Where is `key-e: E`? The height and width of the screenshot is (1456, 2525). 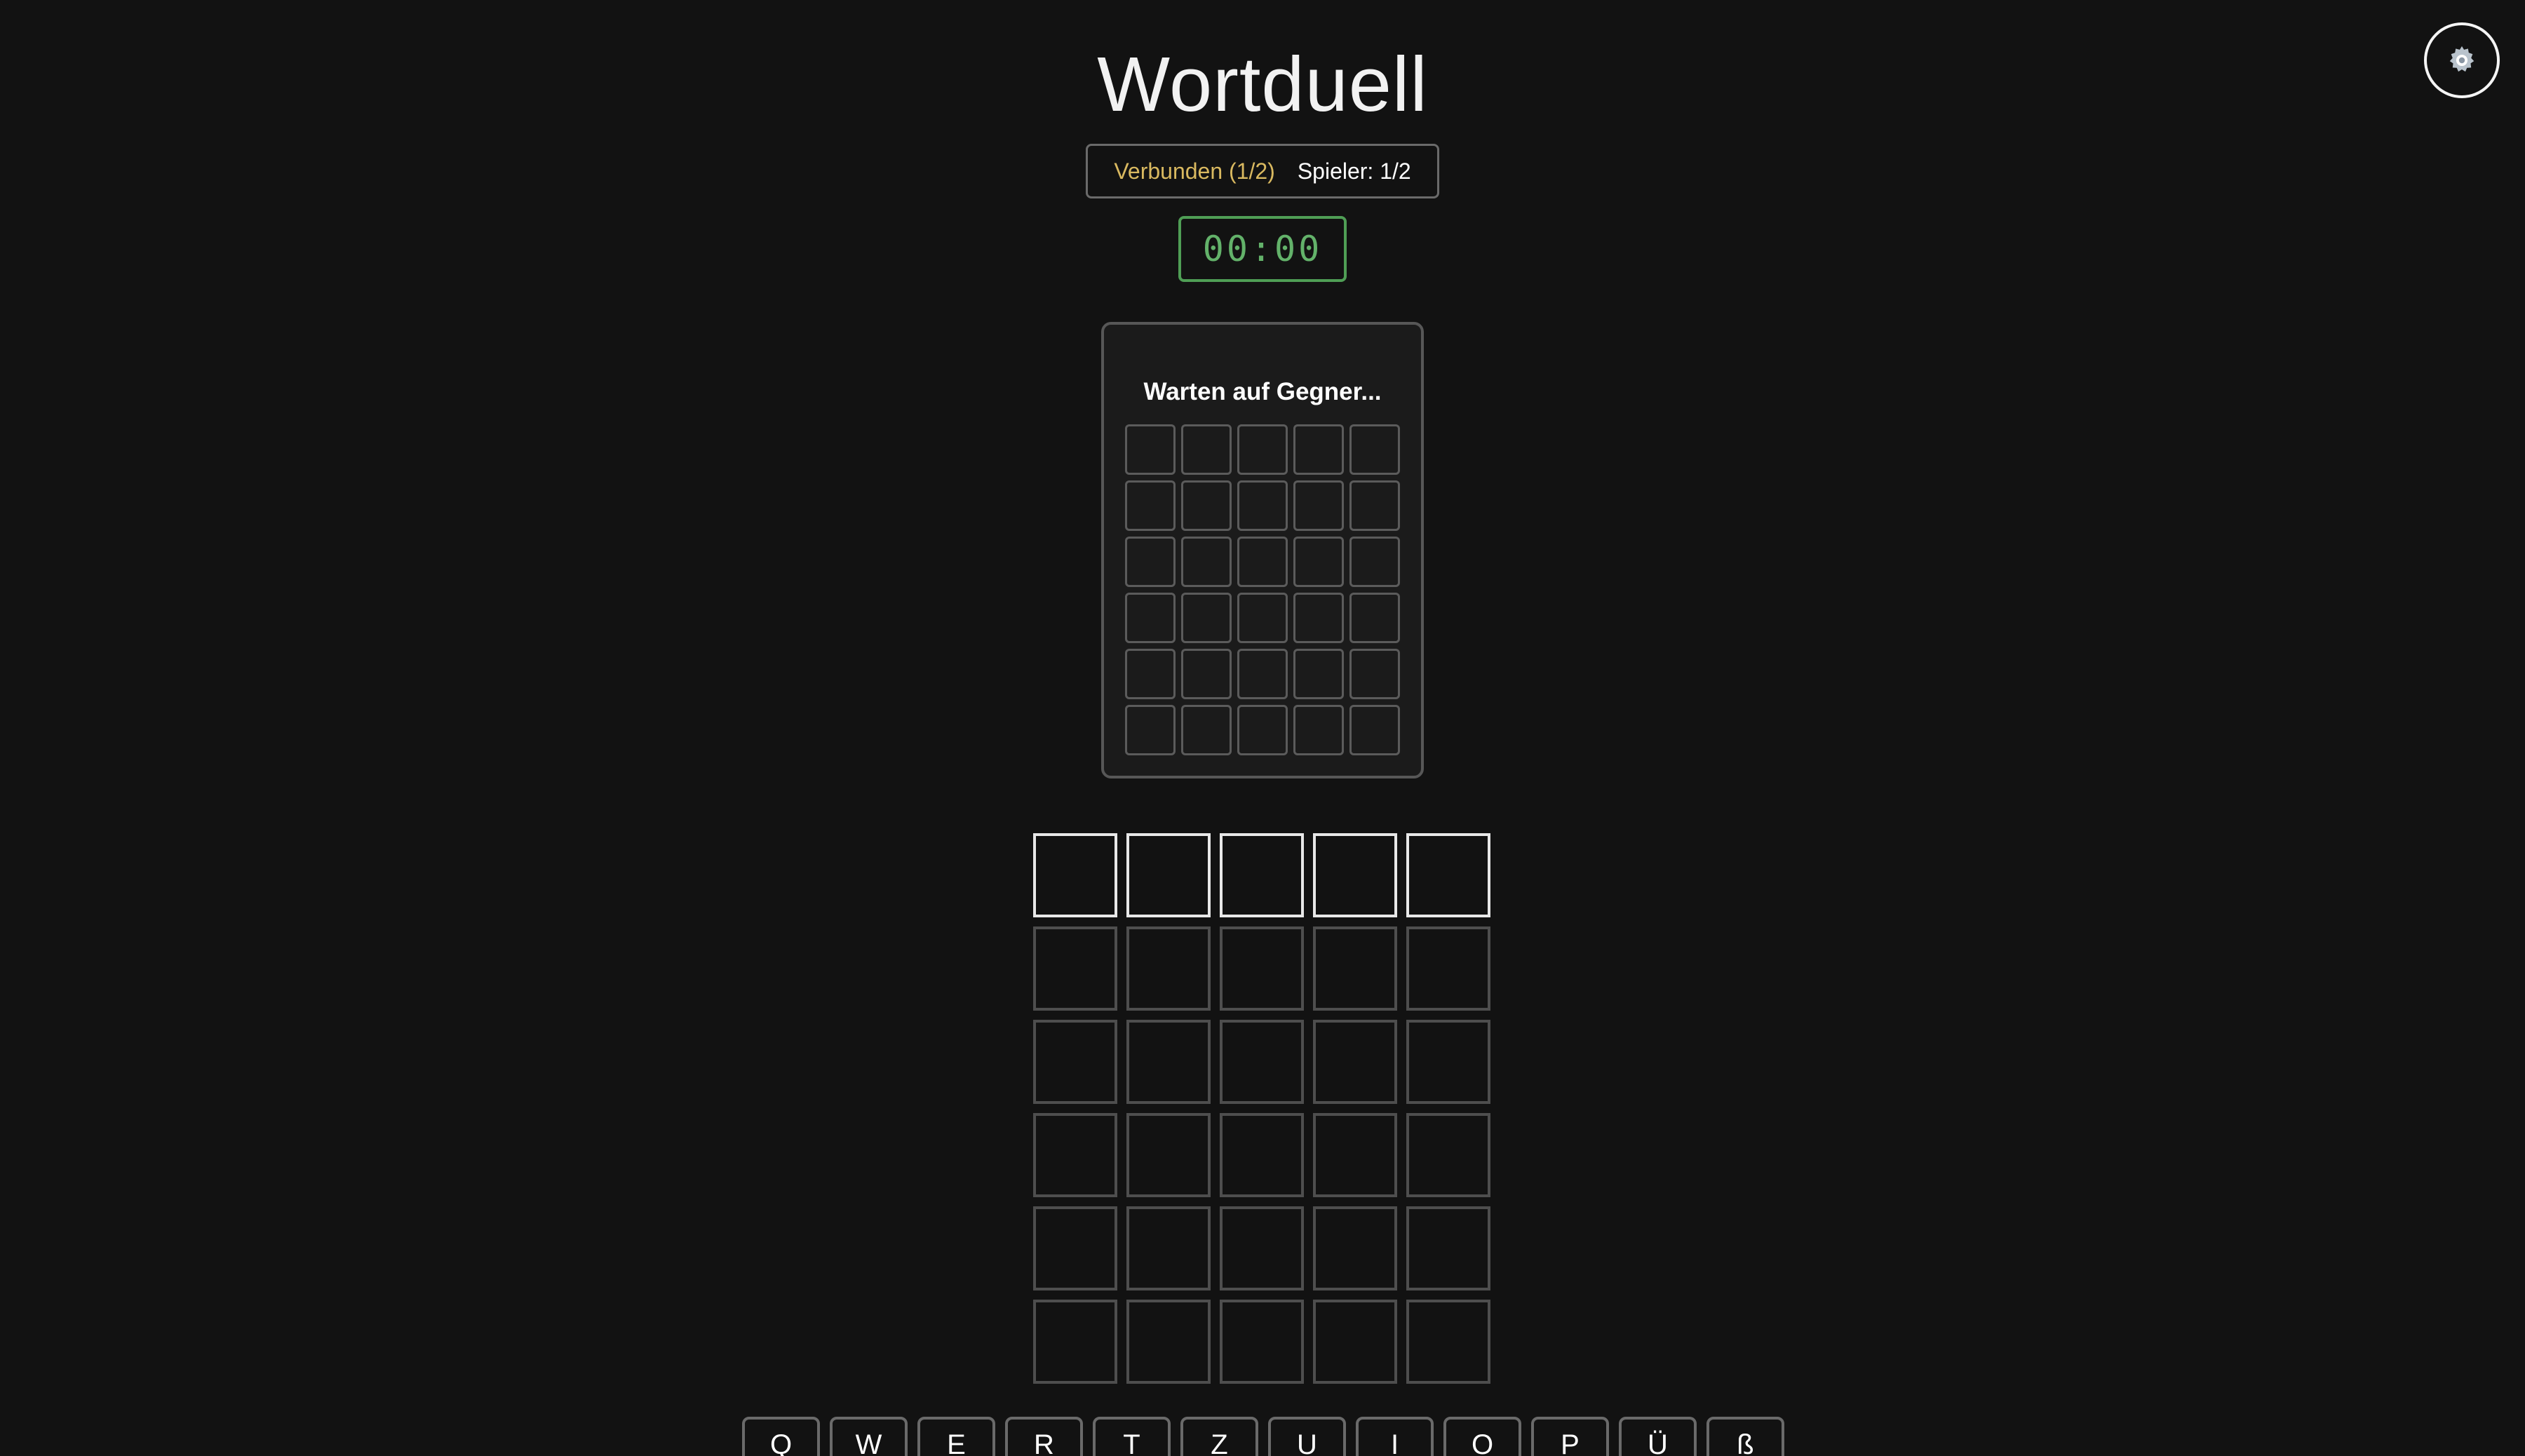 key-e: E is located at coordinates (956, 1436).